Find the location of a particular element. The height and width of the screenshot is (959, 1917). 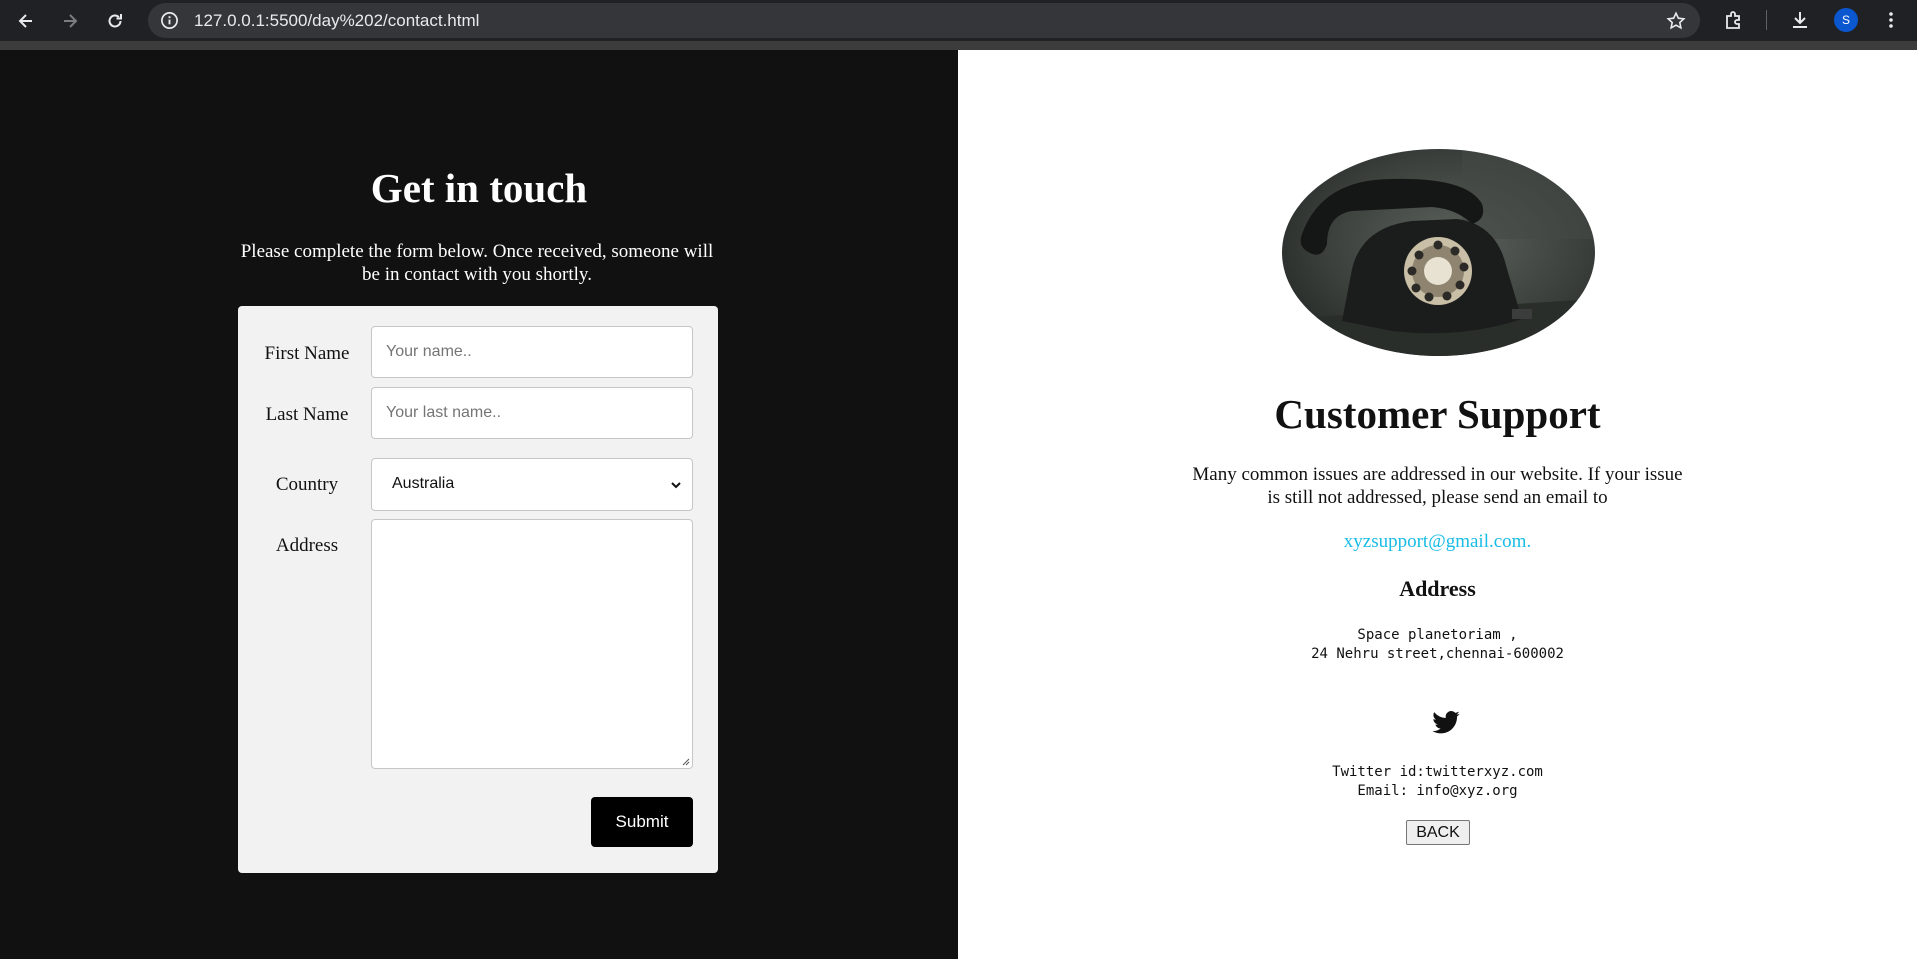

back-button-page: BACK is located at coordinates (1438, 832).